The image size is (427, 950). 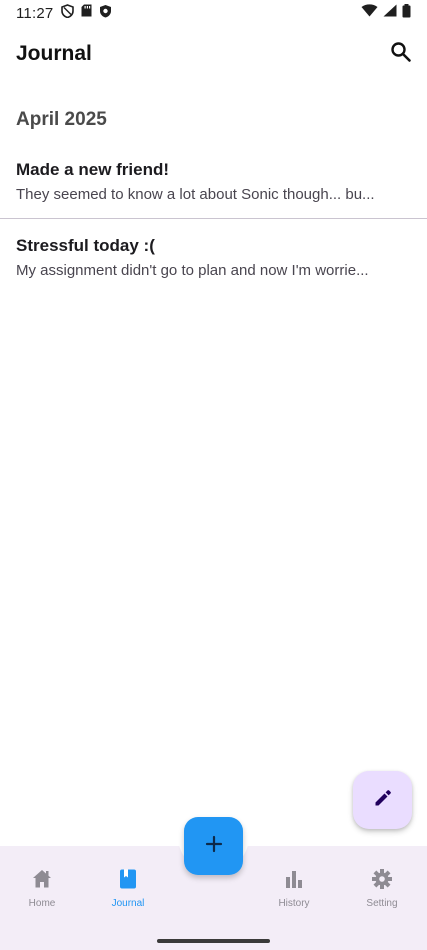 I want to click on nav-journal: Journal, so click(x=128, y=888).